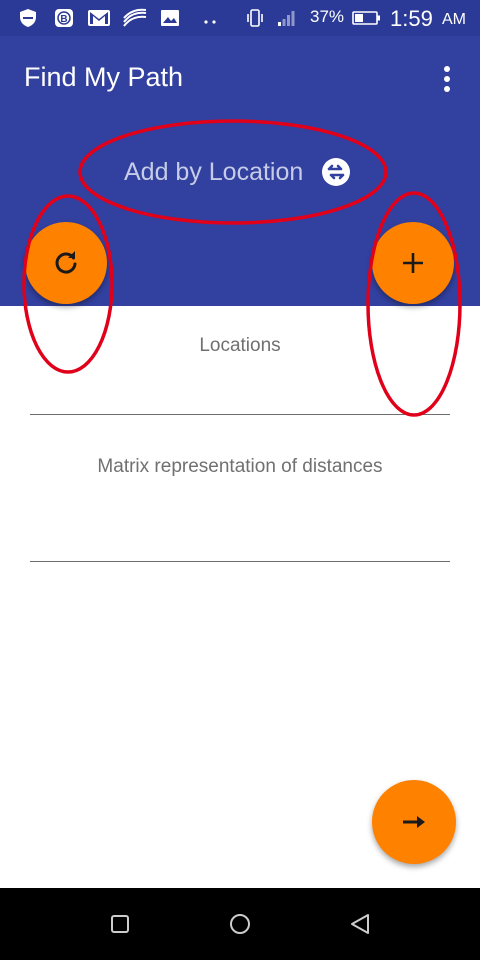 Image resolution: width=480 pixels, height=960 pixels. I want to click on vibrate-icon, so click(255, 18).